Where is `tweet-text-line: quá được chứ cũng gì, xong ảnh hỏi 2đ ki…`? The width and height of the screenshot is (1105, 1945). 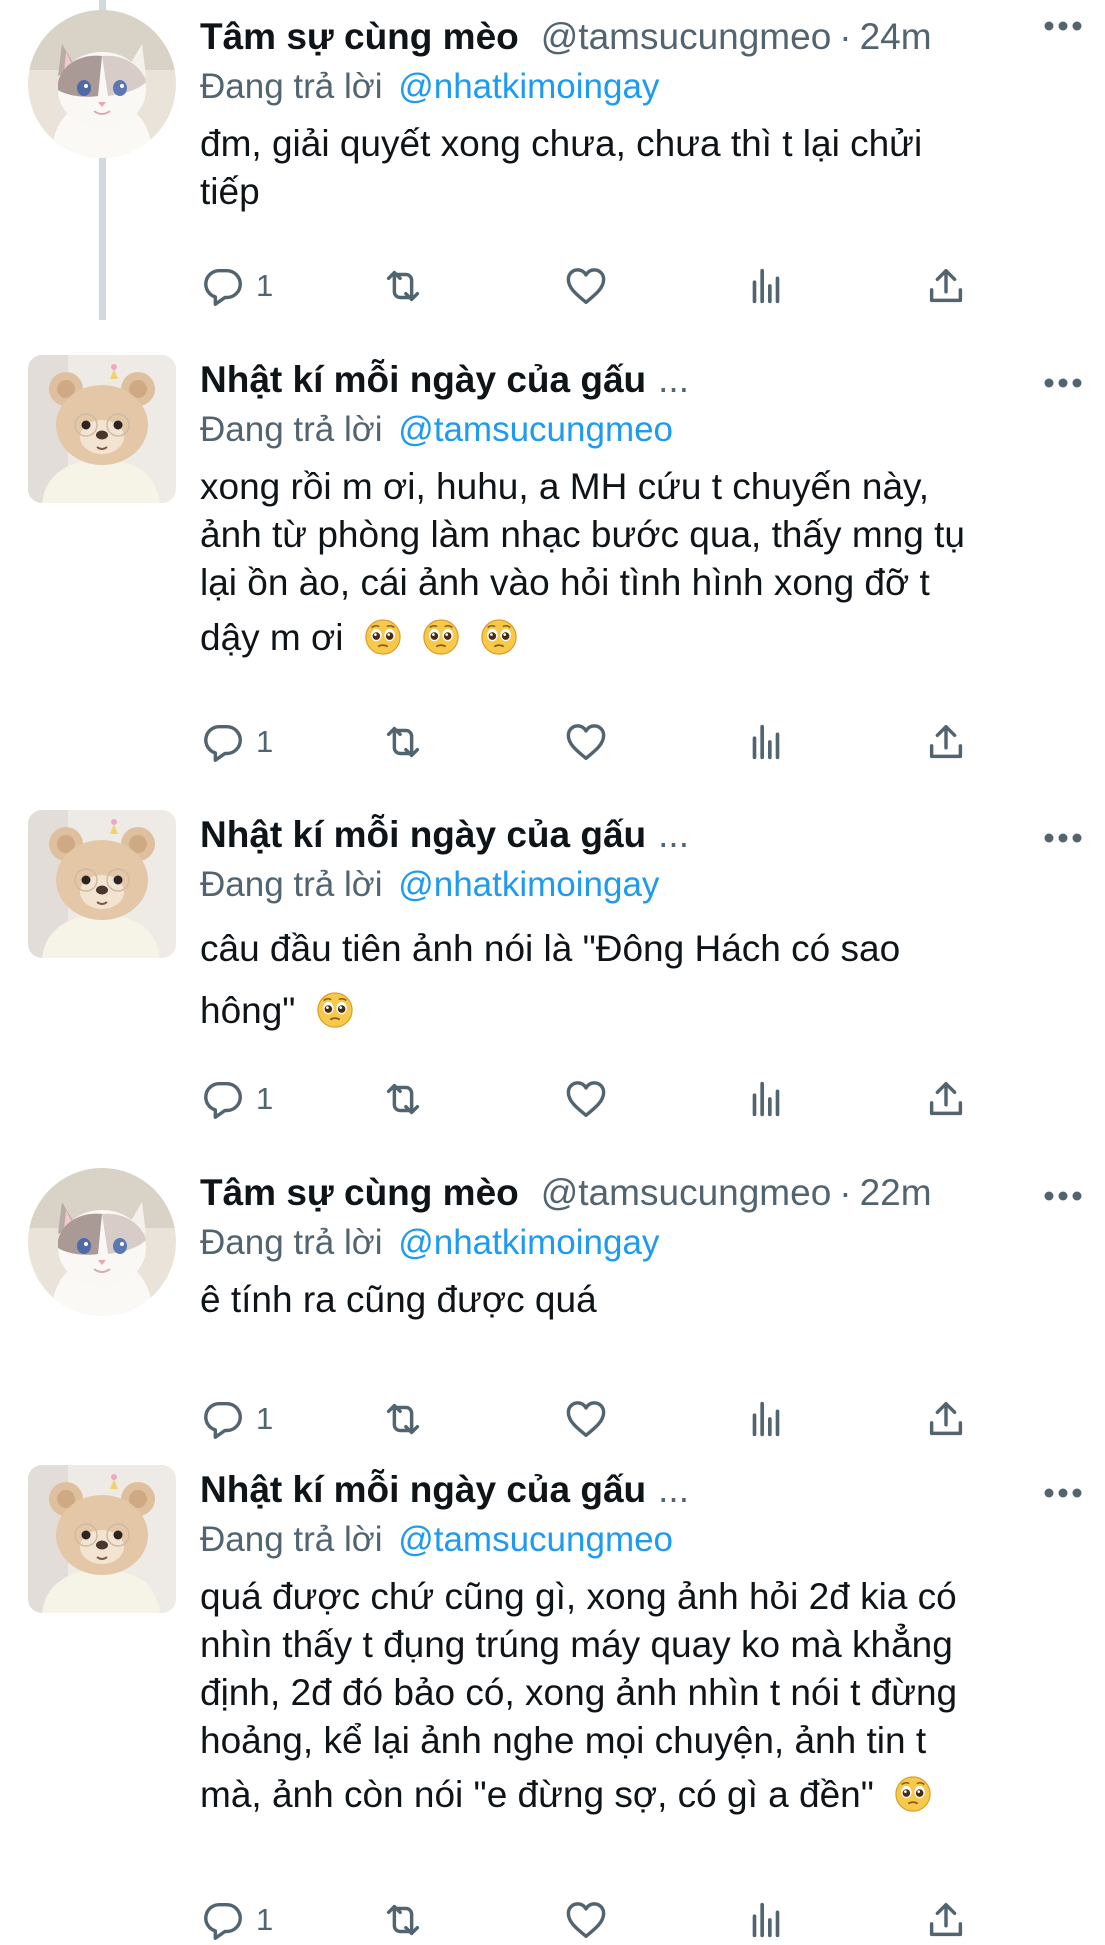
tweet-text-line: quá được chứ cũng gì, xong ảnh hỏi 2đ ki… is located at coordinates (578, 1596).